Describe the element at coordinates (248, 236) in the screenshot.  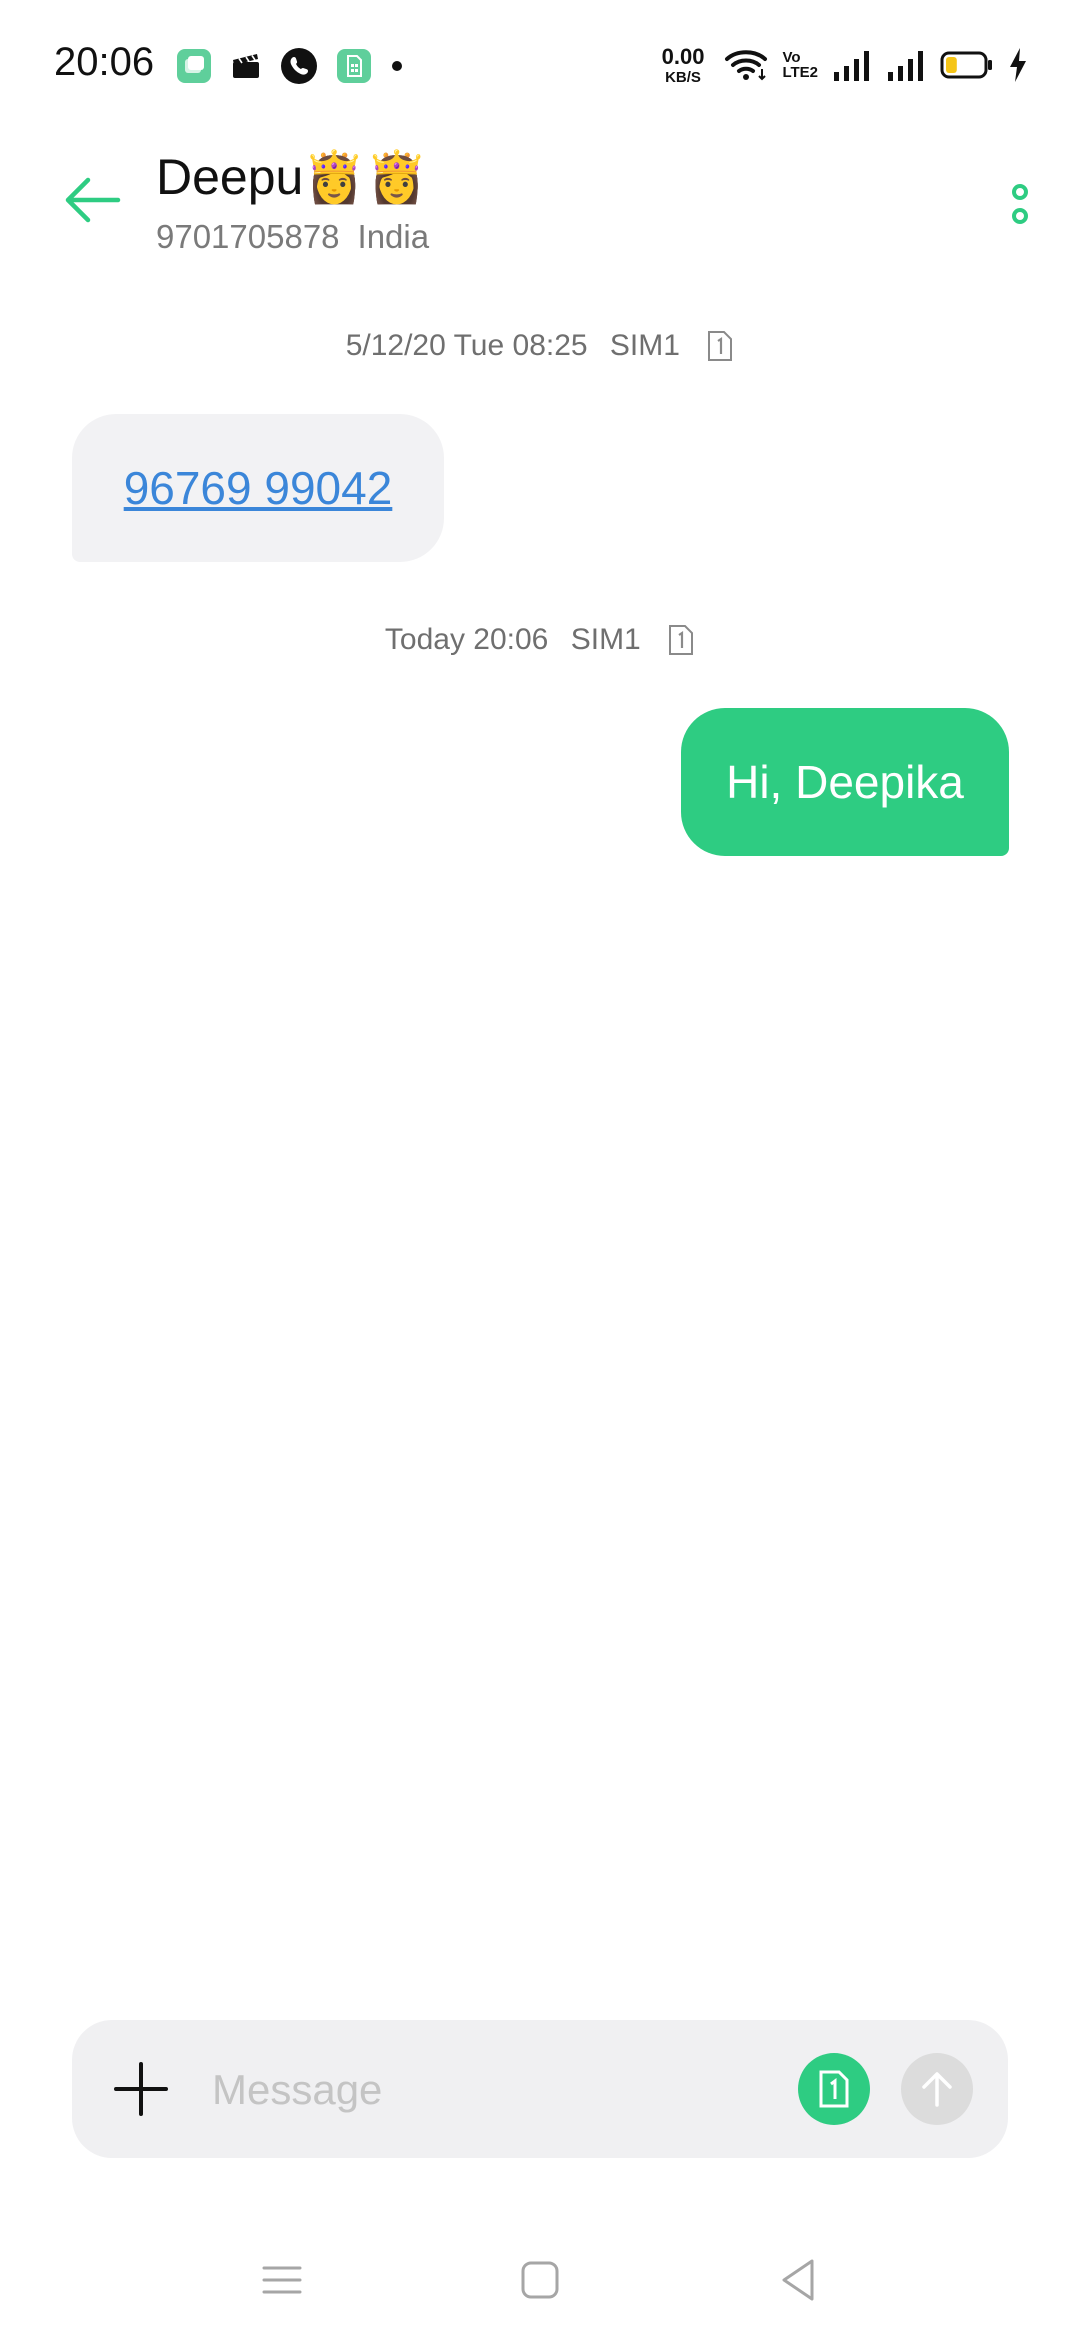
I see `contact-phone-number: 9701705878` at that location.